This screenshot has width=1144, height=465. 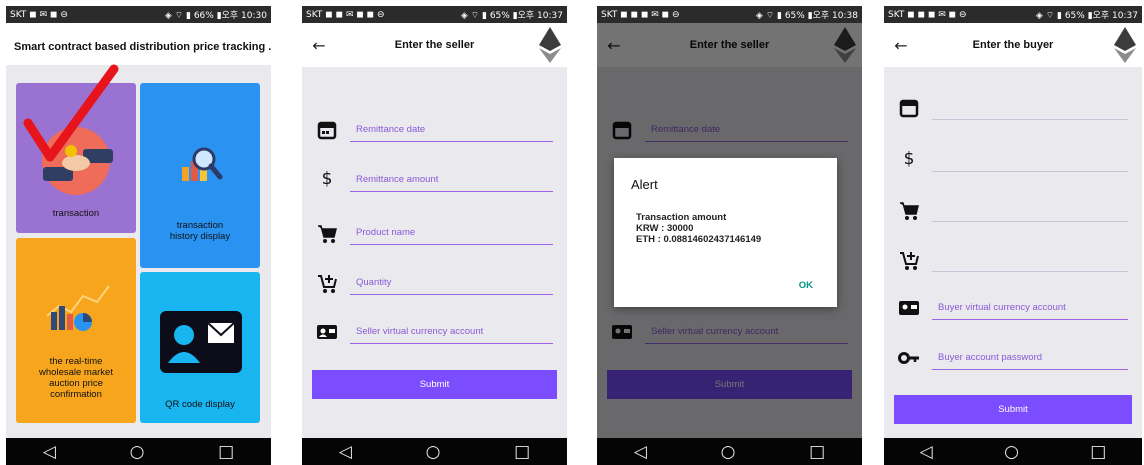 What do you see at coordinates (729, 14) in the screenshot?
I see `status-bar: SKT ◼ ◼ ◼ ✉ ◼ ⊖ ◈ ⌔ ▮ 65% ▮오후 10:38` at bounding box center [729, 14].